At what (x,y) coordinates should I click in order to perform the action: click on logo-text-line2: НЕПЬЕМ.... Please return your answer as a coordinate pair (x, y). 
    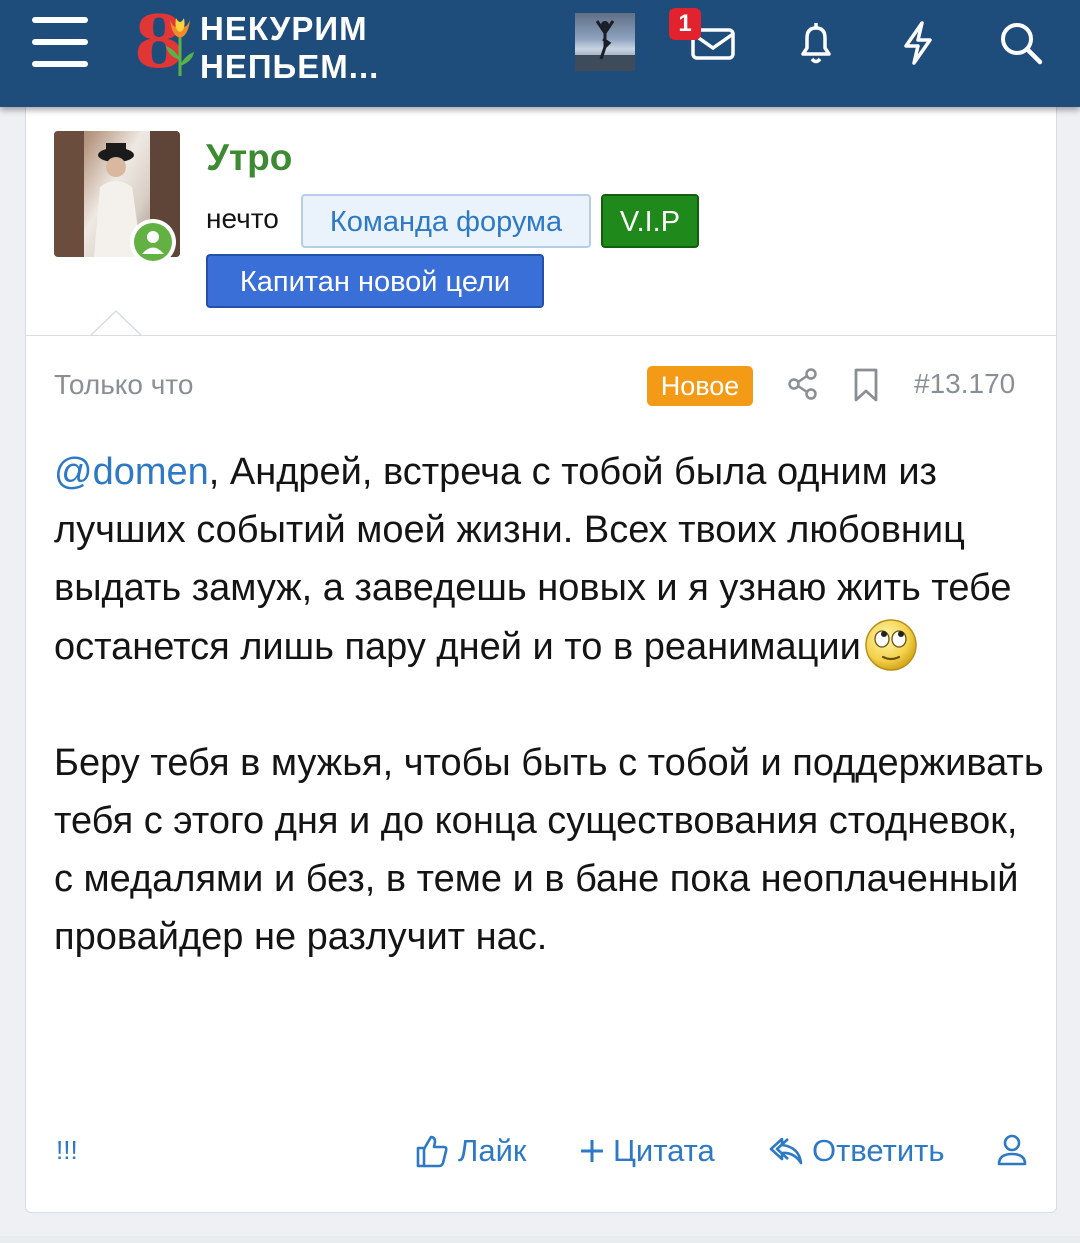
    Looking at the image, I should click on (290, 66).